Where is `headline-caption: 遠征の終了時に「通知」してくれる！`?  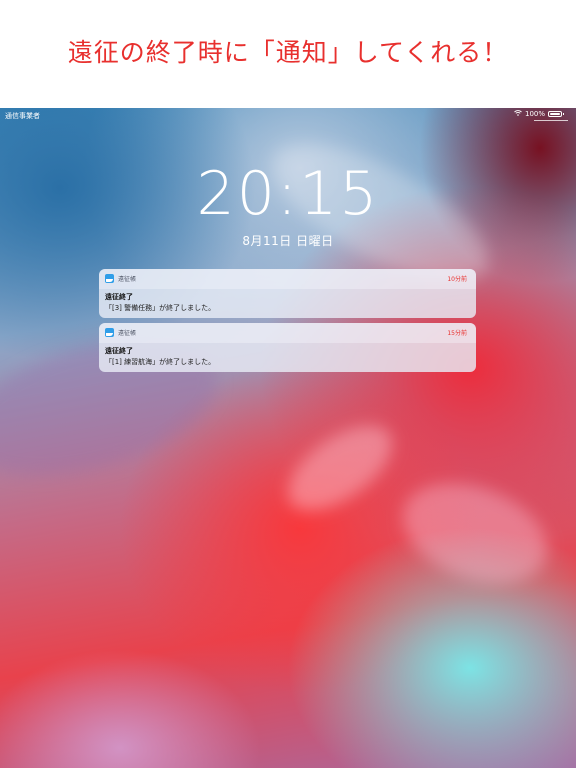
headline-caption: 遠征の終了時に「通知」してくれる！ is located at coordinates (288, 52).